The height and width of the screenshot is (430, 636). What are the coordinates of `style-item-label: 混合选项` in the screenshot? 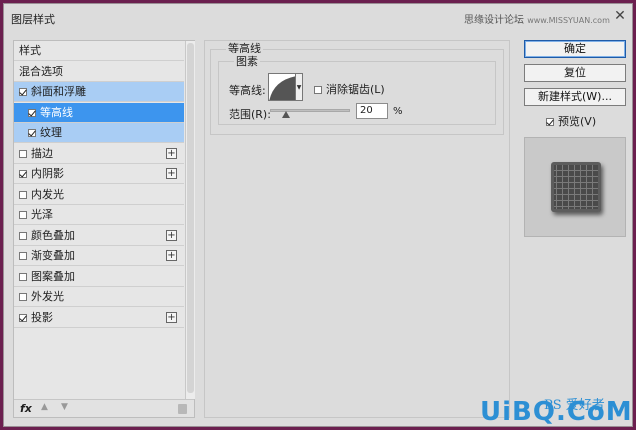 It's located at (41, 71).